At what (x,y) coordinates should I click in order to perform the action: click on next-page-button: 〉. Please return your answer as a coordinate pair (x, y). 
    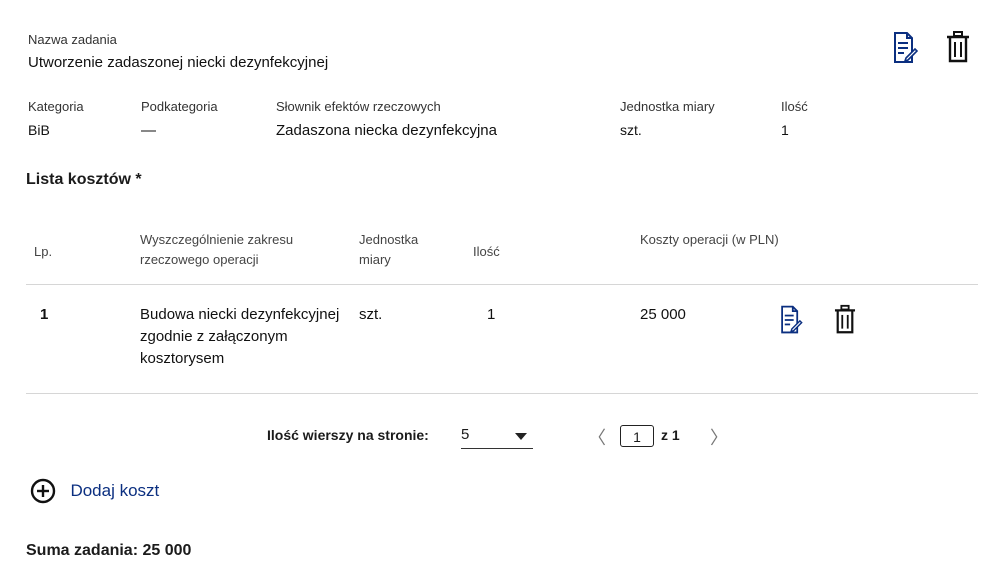
    Looking at the image, I should click on (719, 437).